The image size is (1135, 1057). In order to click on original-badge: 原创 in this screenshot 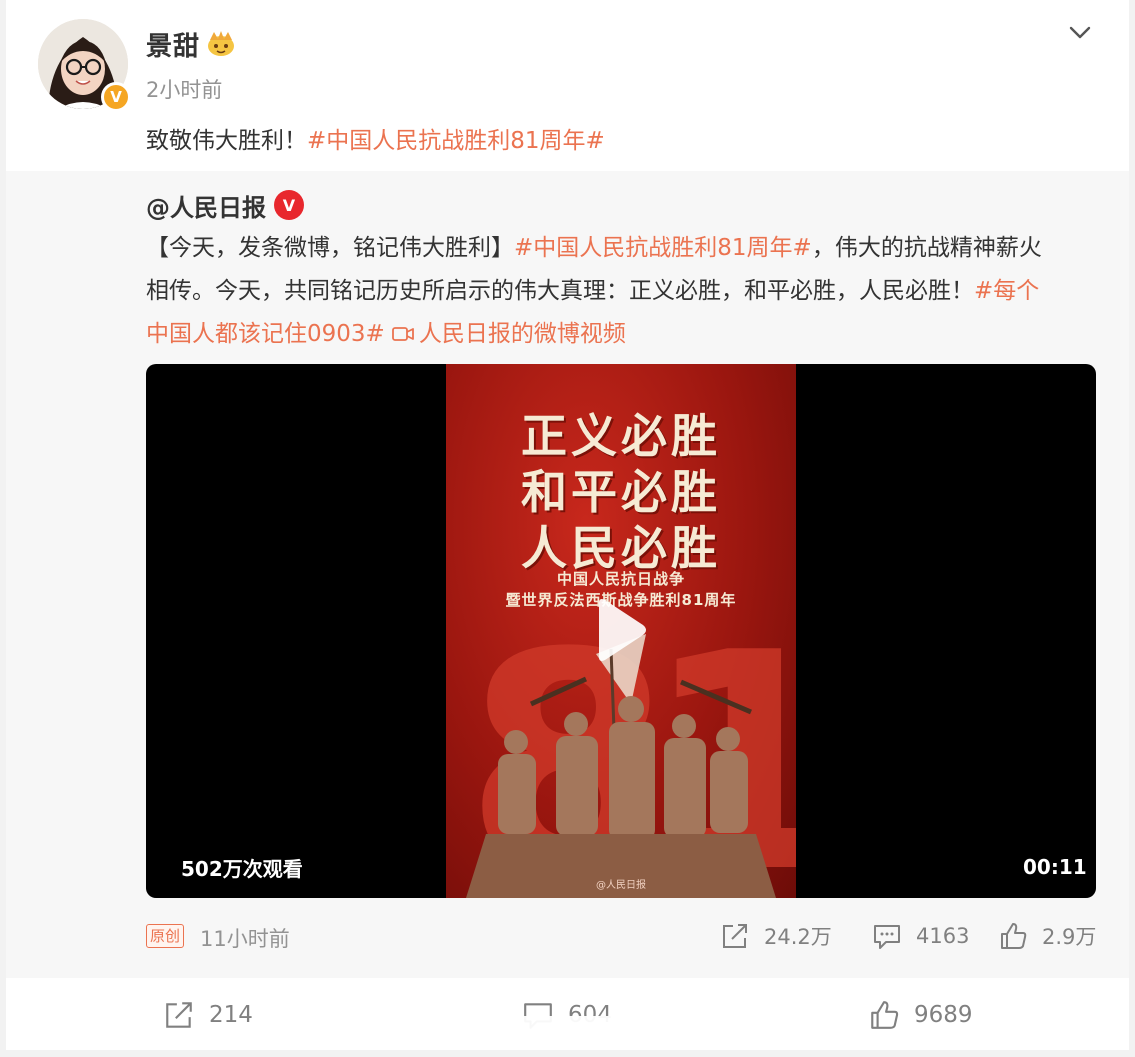, I will do `click(165, 936)`.